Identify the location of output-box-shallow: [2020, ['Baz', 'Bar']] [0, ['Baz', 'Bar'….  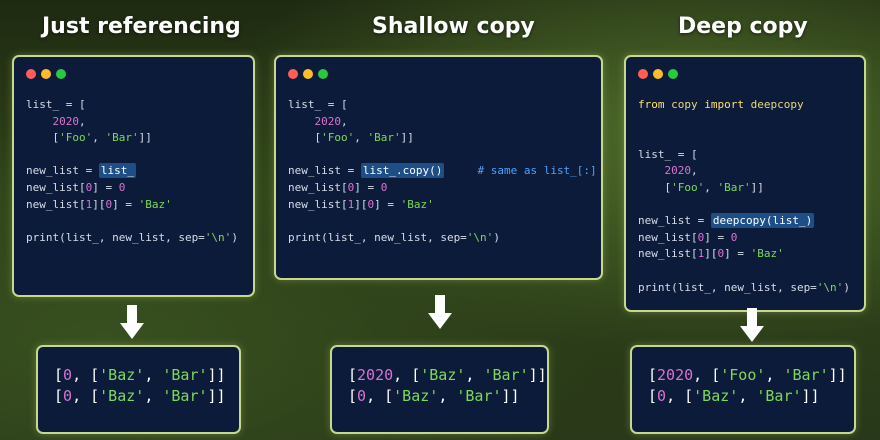
(439, 389).